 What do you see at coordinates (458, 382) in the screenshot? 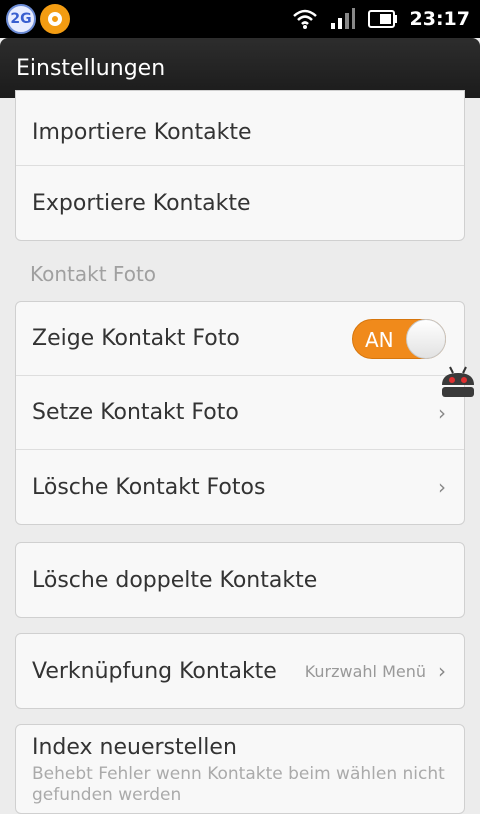
I see `android-robot-icon` at bounding box center [458, 382].